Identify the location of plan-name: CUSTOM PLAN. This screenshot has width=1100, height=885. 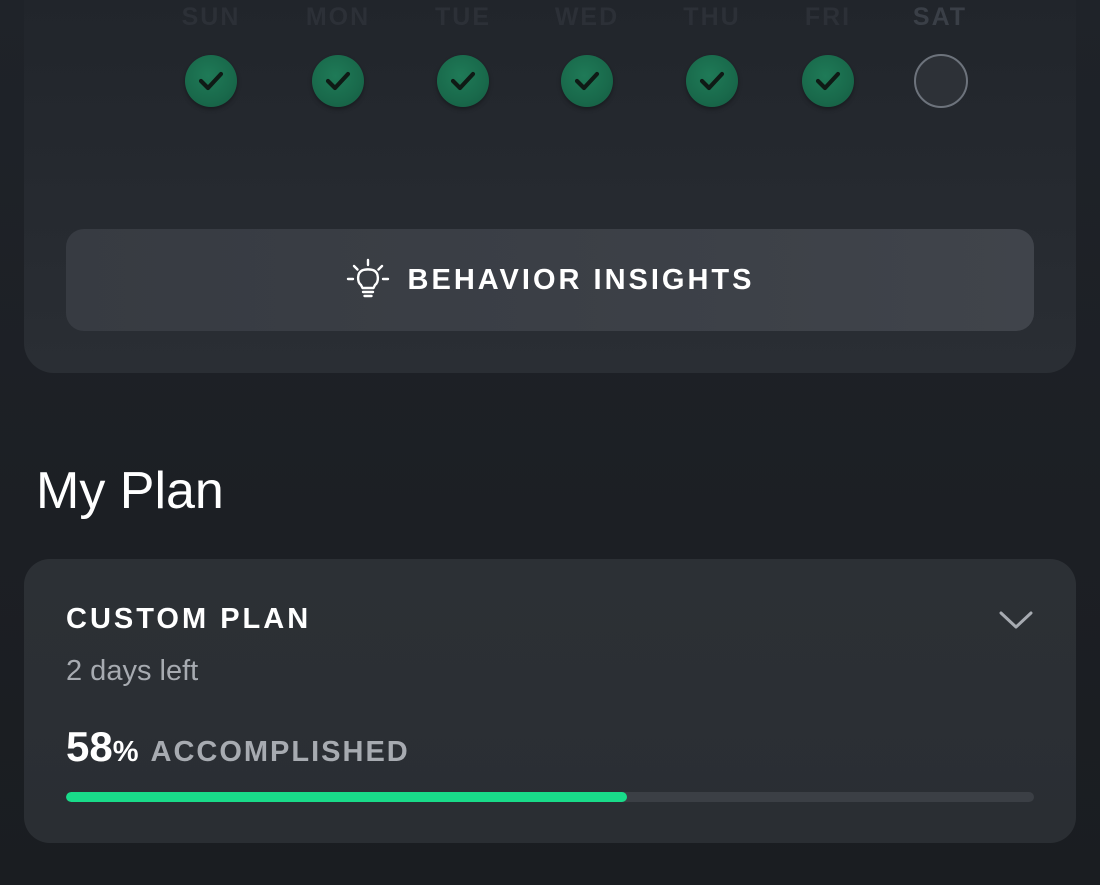
(189, 619).